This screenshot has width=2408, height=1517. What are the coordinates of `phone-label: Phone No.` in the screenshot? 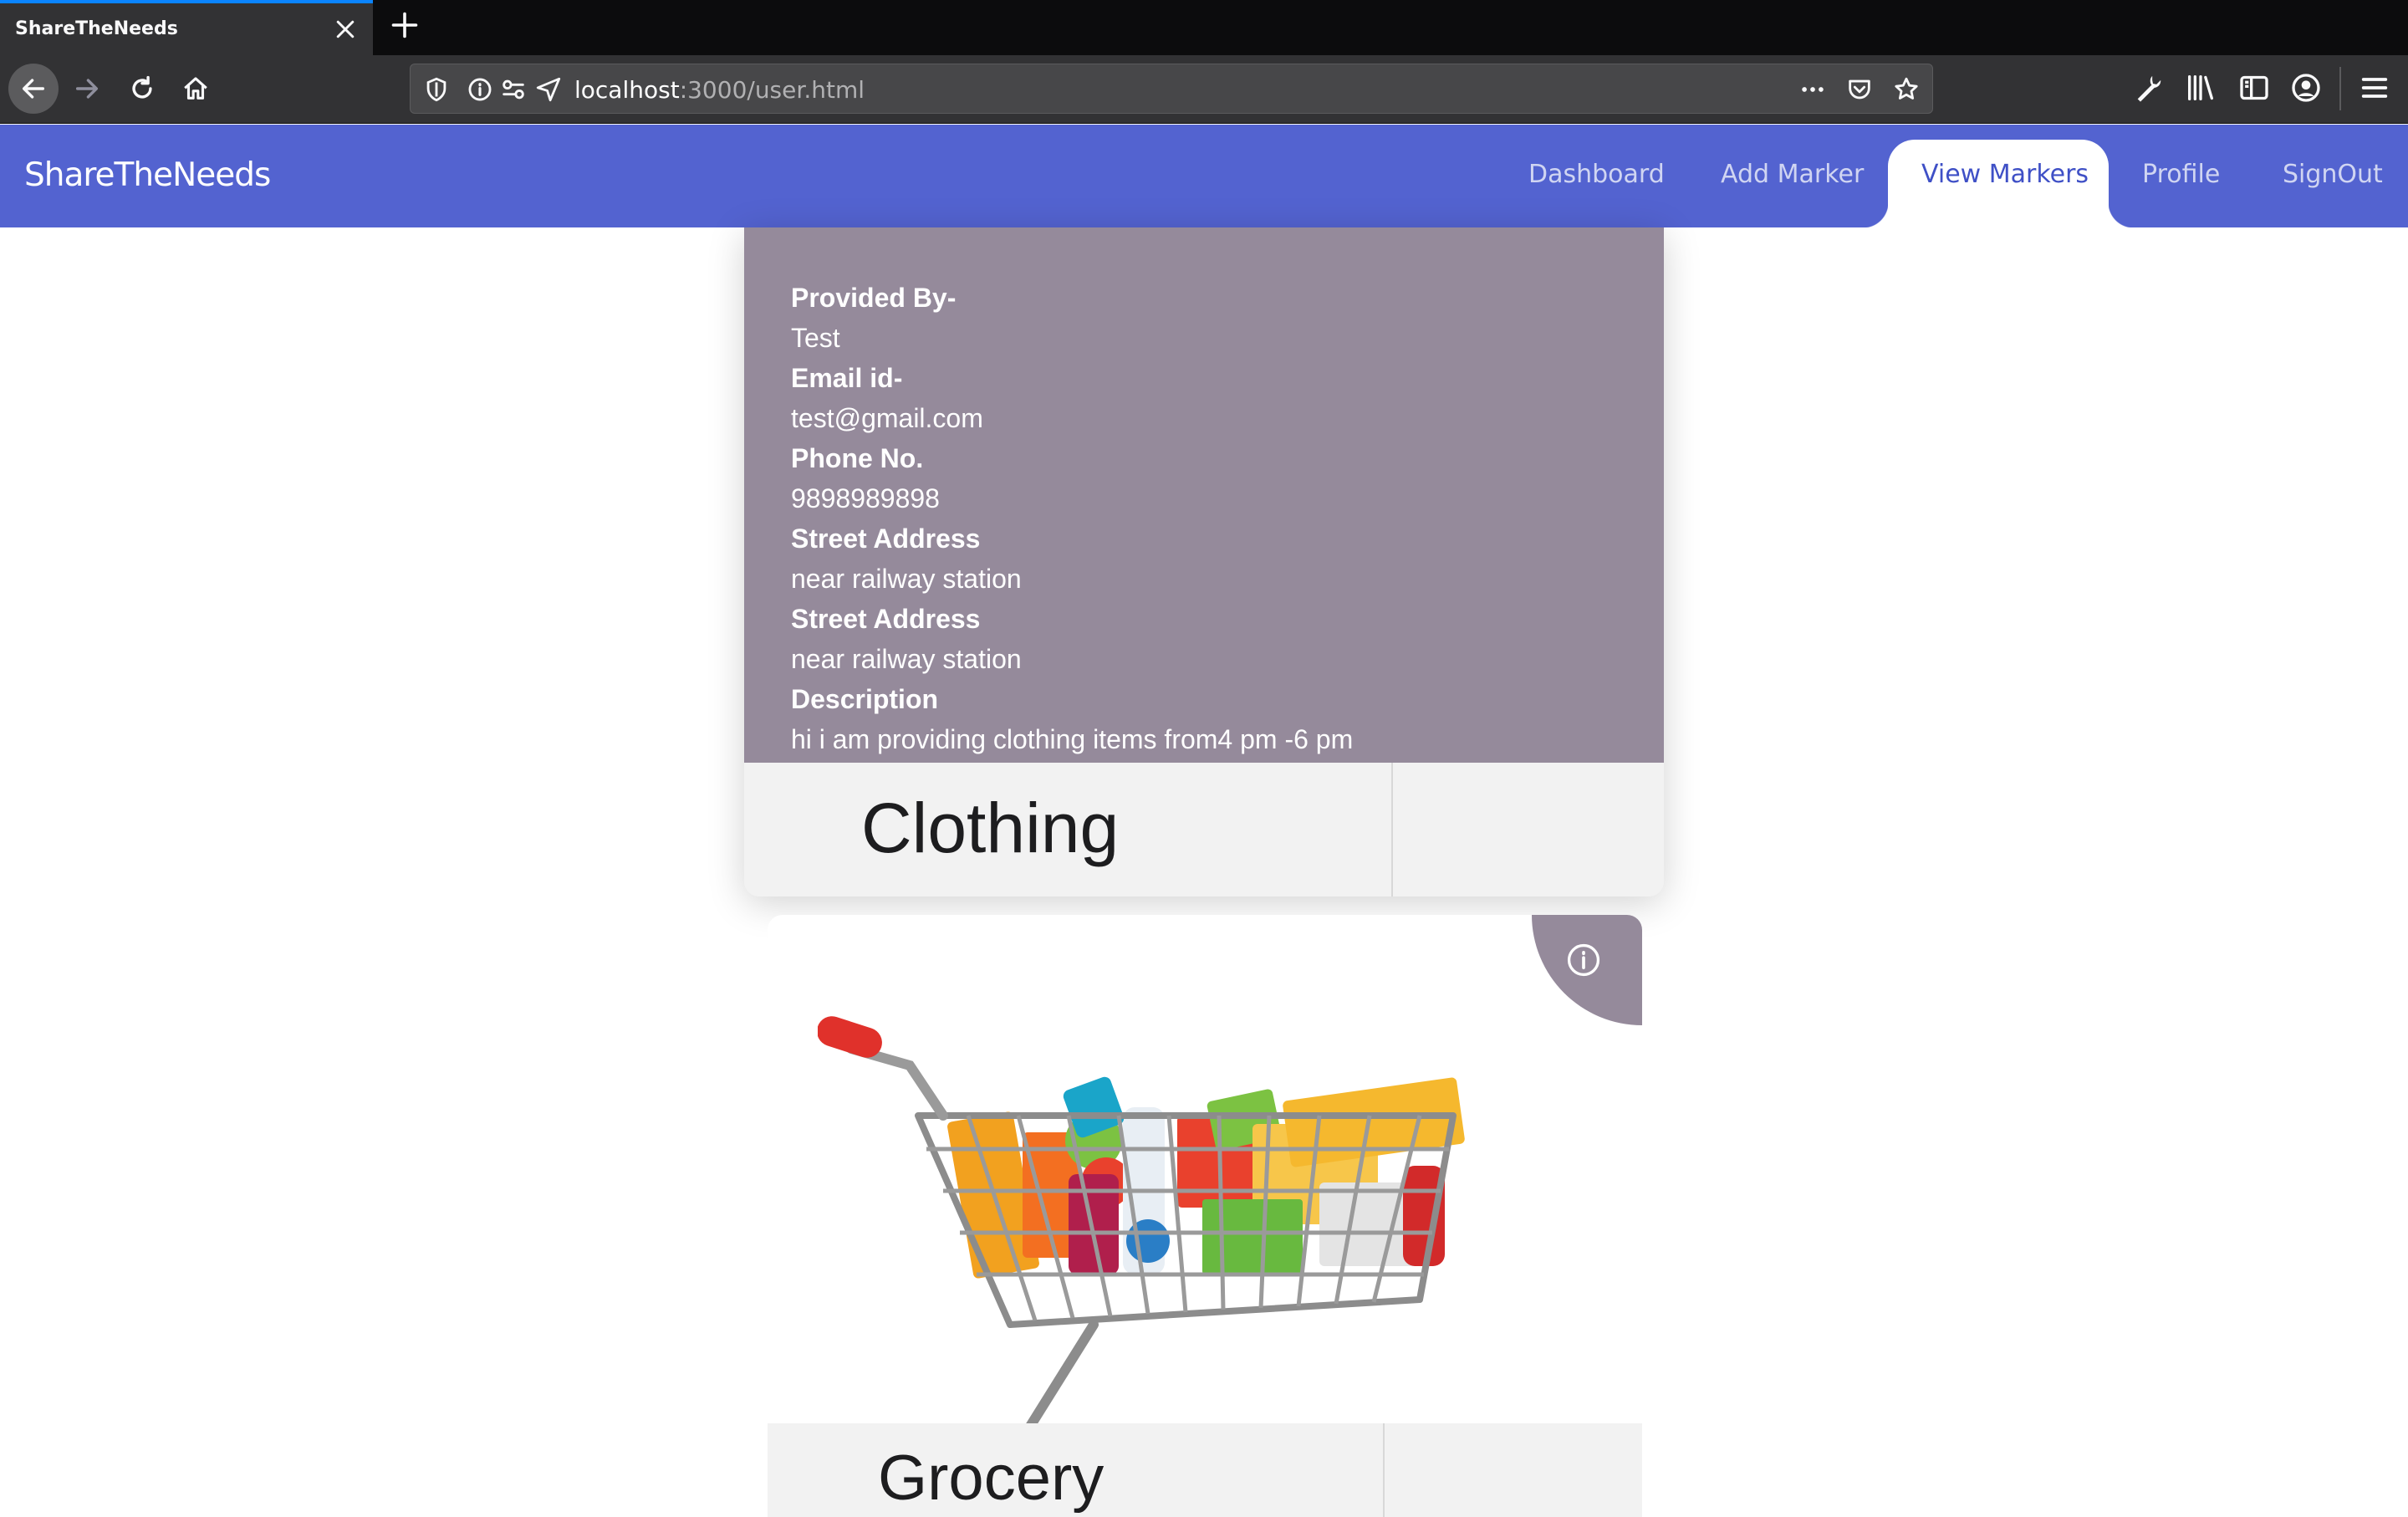 It's located at (858, 458).